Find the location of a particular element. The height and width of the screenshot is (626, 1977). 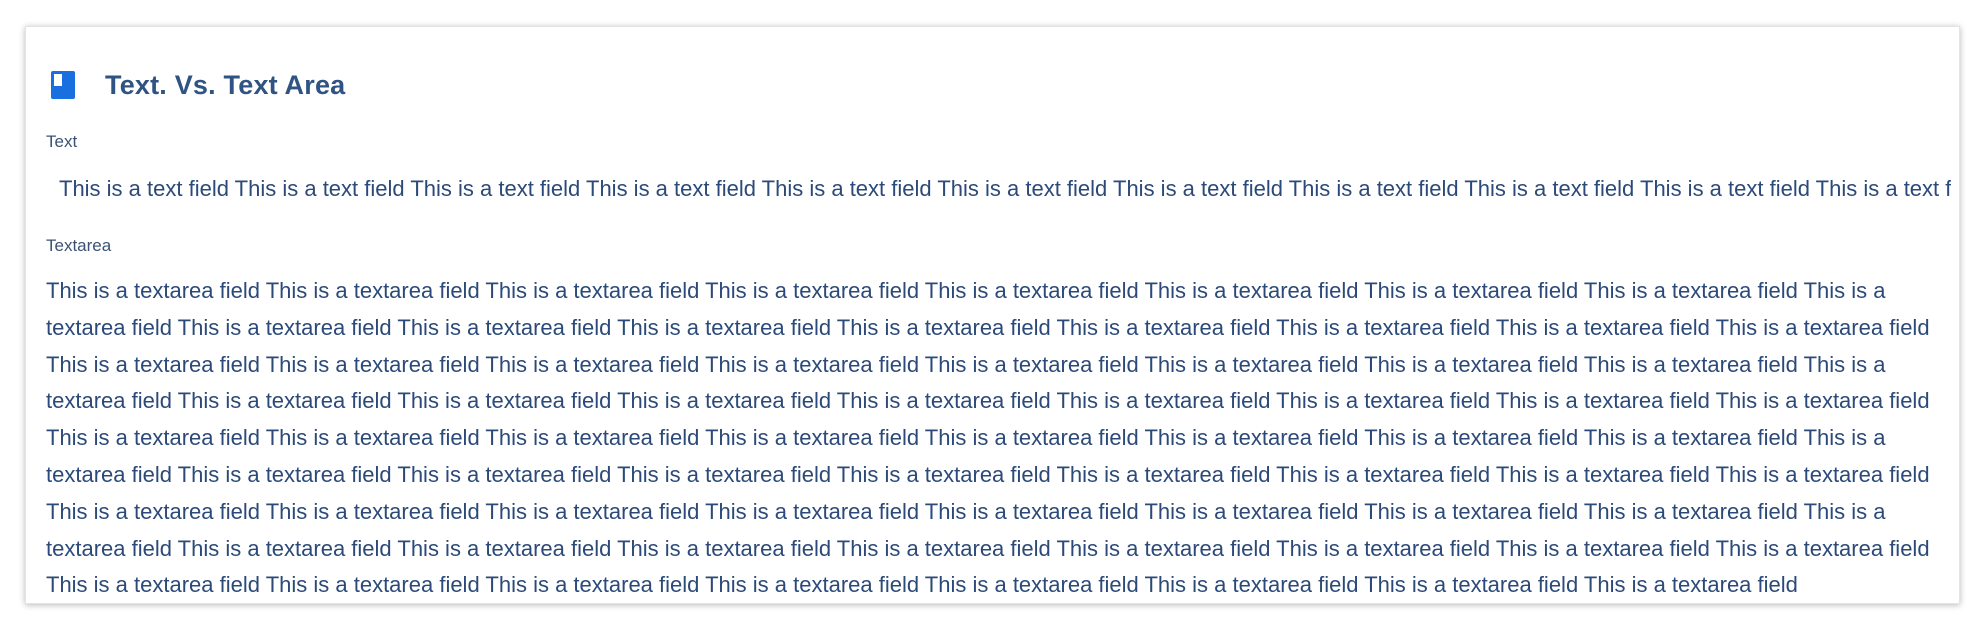

card-header: Text. Vs. Text Area is located at coordinates (198, 85).